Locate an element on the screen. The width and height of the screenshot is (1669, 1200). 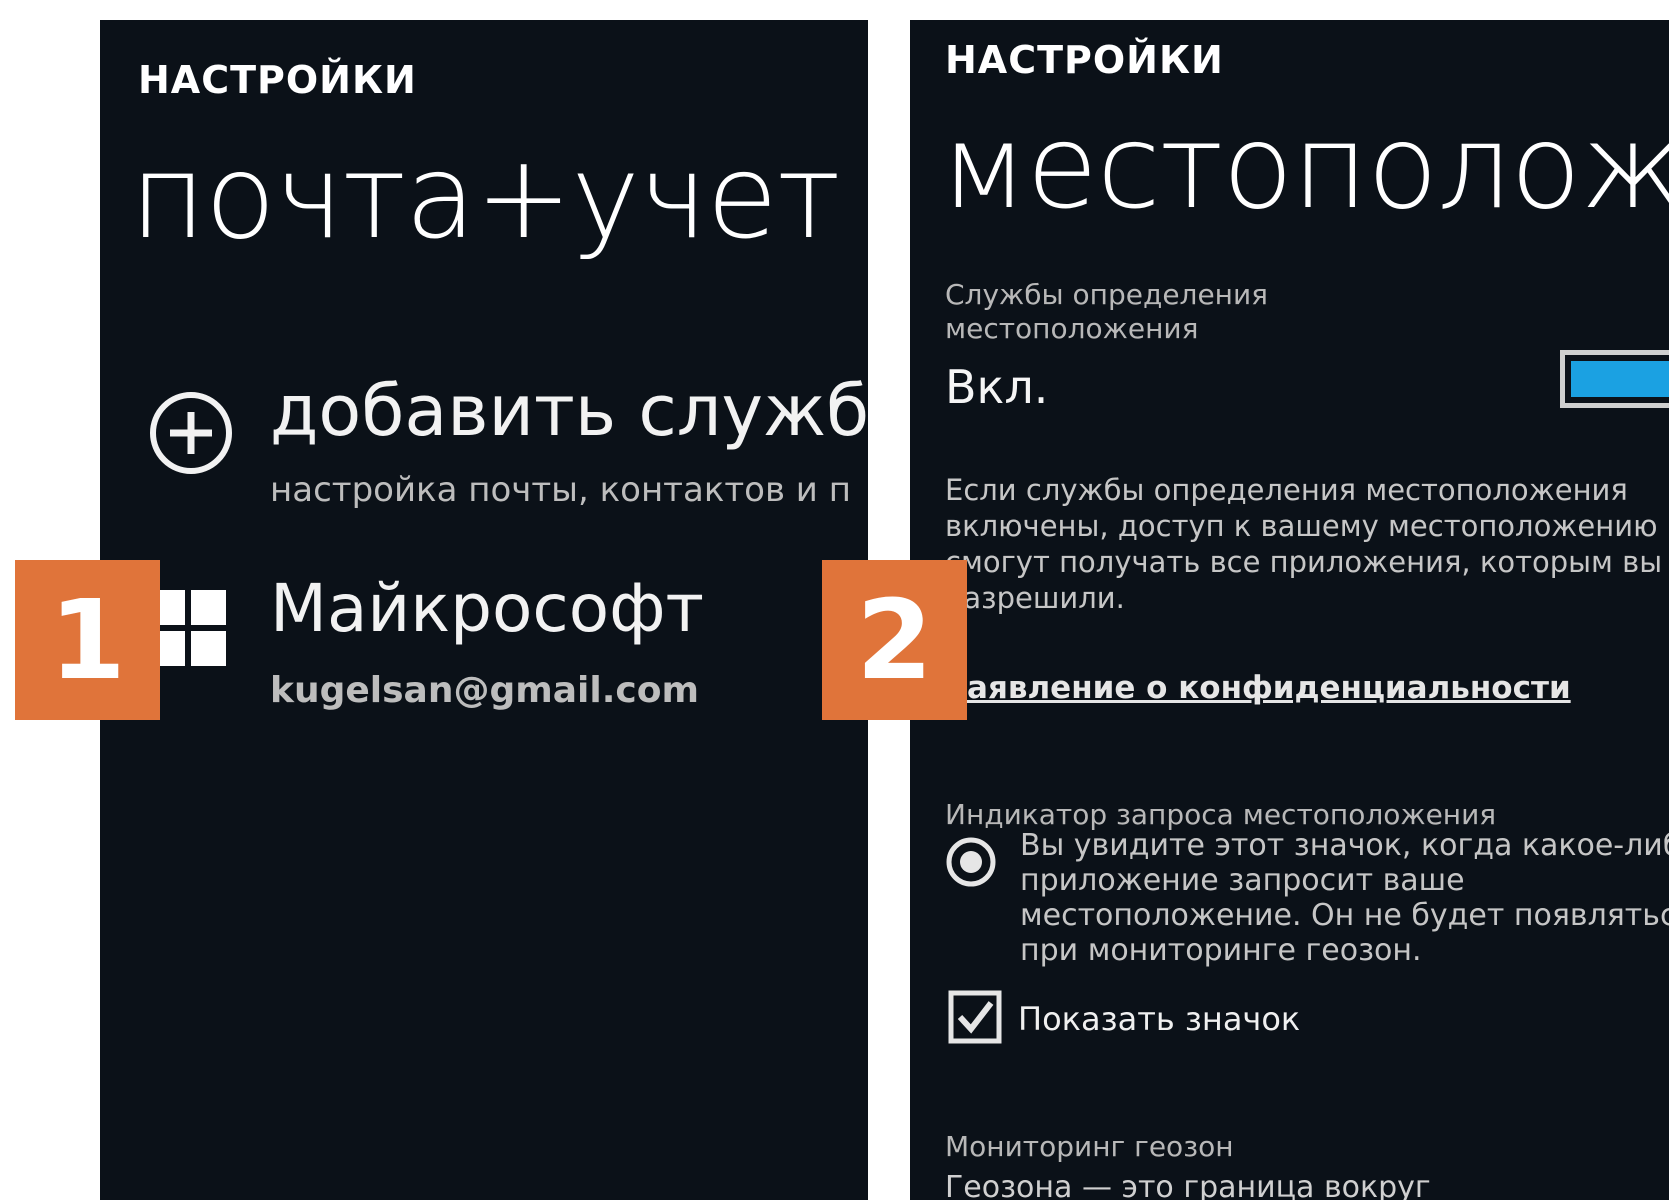
location-services-label: Службы определения is located at coordinates (1107, 294).